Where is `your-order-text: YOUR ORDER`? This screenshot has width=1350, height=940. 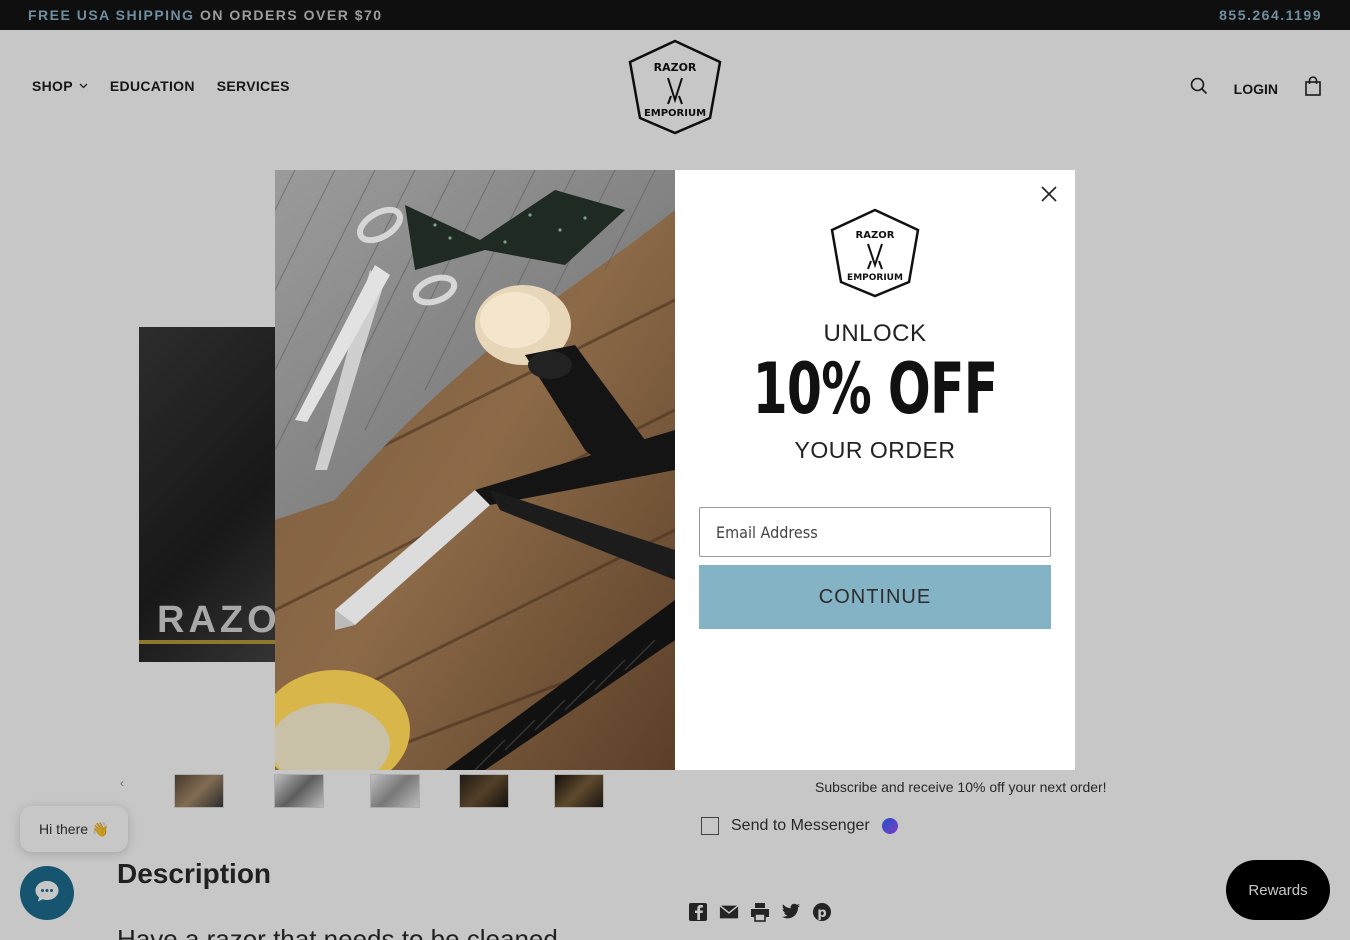 your-order-text: YOUR ORDER is located at coordinates (875, 450).